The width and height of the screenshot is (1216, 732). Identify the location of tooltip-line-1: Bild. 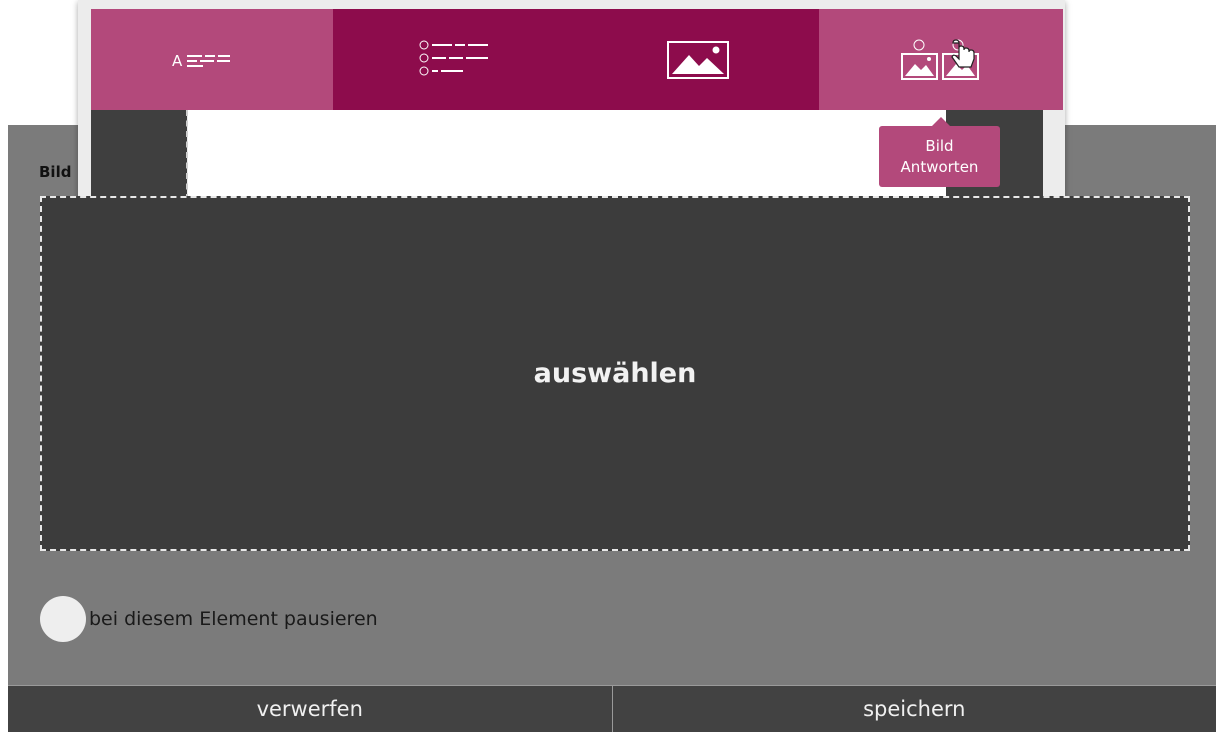
(939, 146).